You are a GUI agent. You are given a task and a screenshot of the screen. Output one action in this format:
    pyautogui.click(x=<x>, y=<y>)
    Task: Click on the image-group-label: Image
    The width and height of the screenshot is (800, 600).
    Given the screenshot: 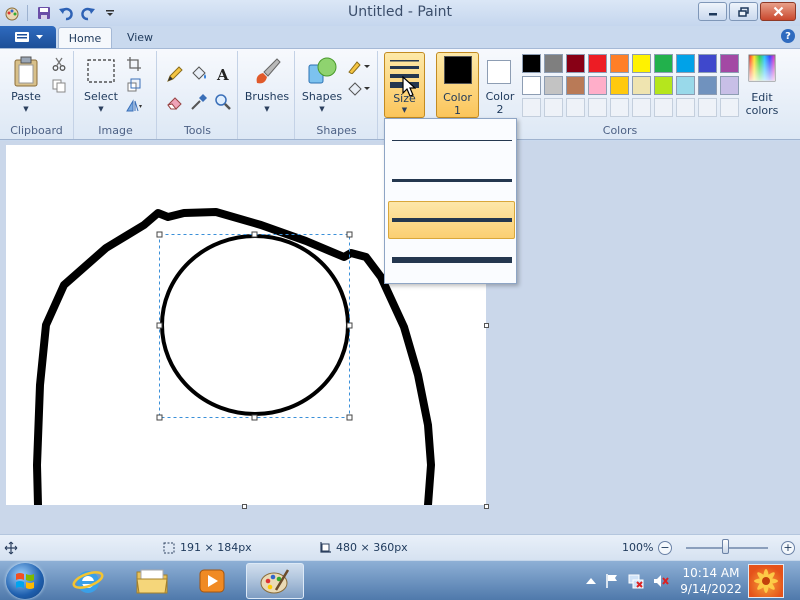 What is the action you would take?
    pyautogui.click(x=115, y=130)
    